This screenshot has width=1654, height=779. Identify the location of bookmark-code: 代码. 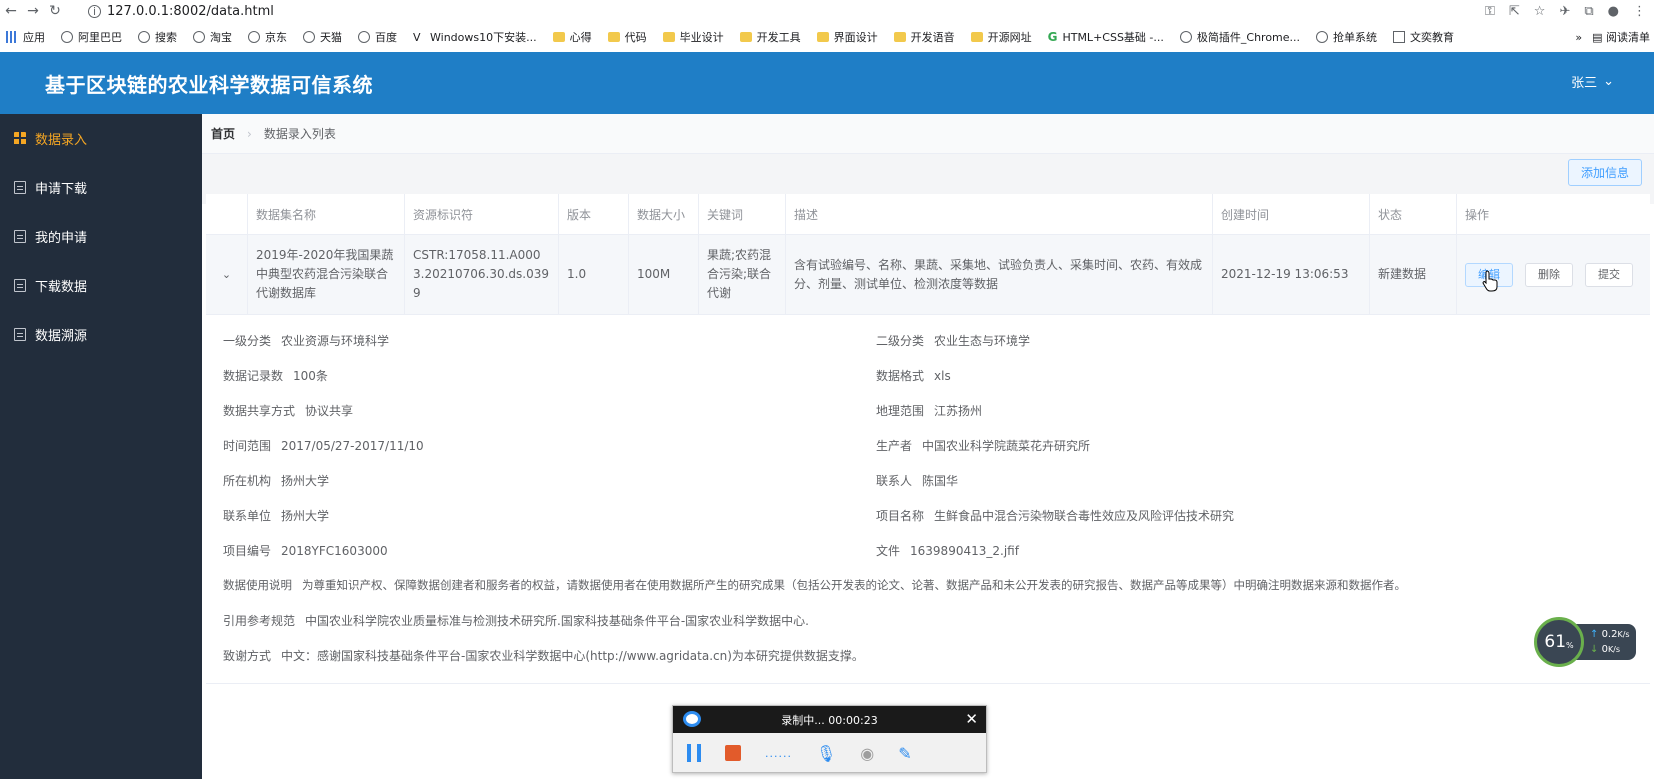
(627, 37).